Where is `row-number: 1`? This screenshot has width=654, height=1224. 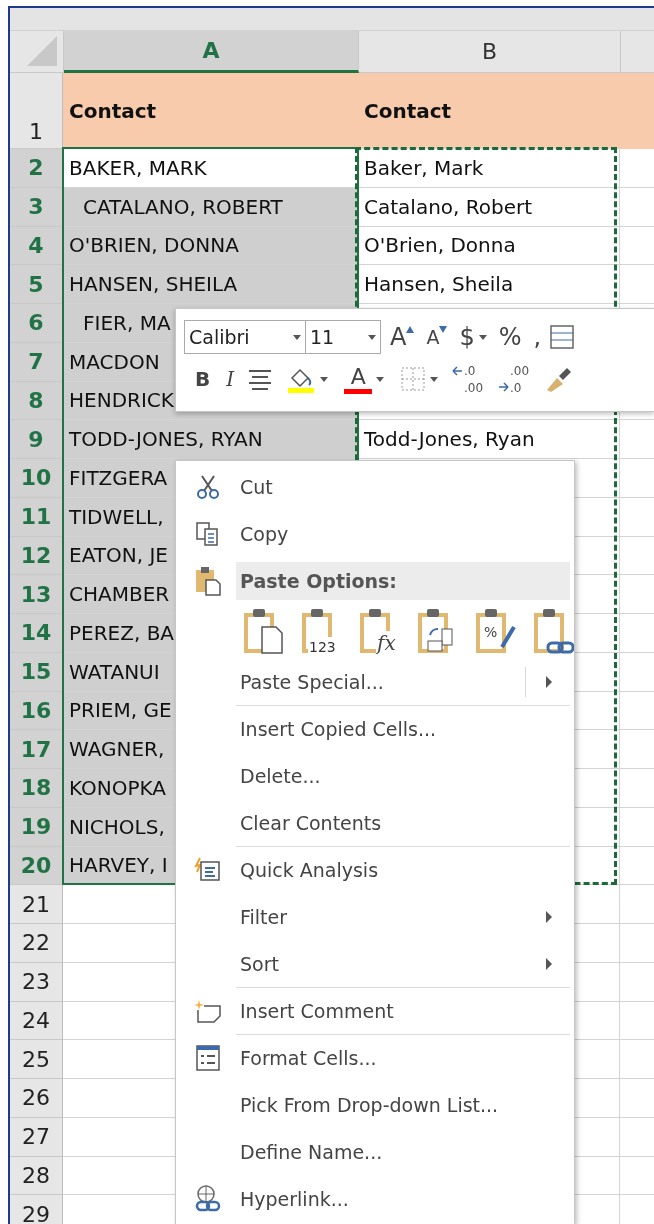 row-number: 1 is located at coordinates (36, 111).